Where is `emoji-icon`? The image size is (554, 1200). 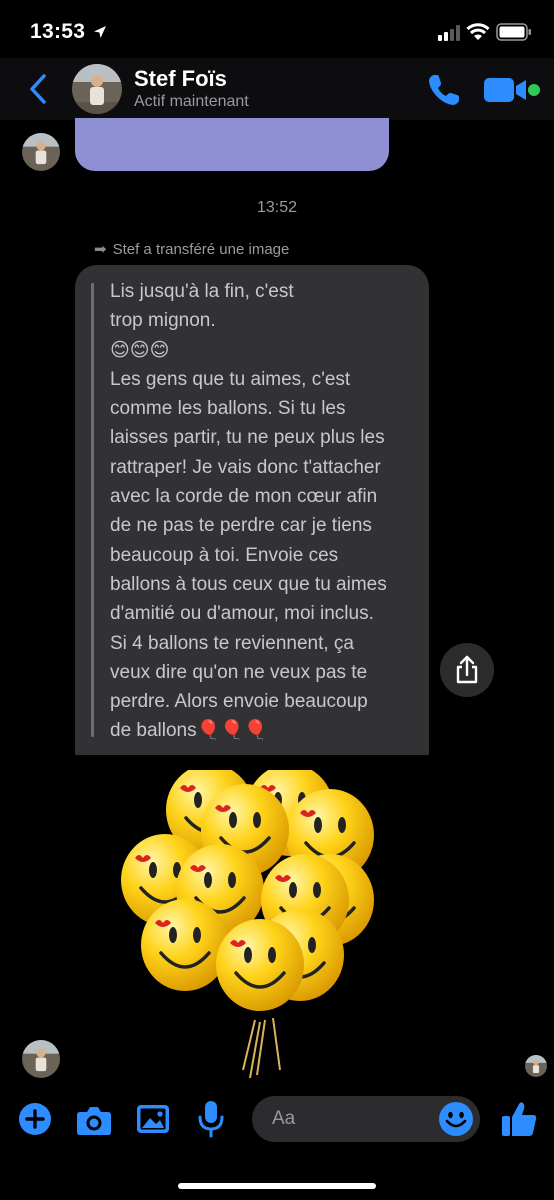
emoji-icon is located at coordinates (456, 1119).